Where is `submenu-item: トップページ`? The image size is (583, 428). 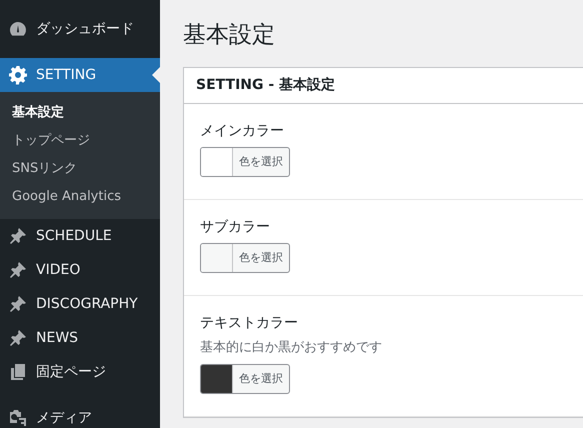
submenu-item: トップページ is located at coordinates (80, 141).